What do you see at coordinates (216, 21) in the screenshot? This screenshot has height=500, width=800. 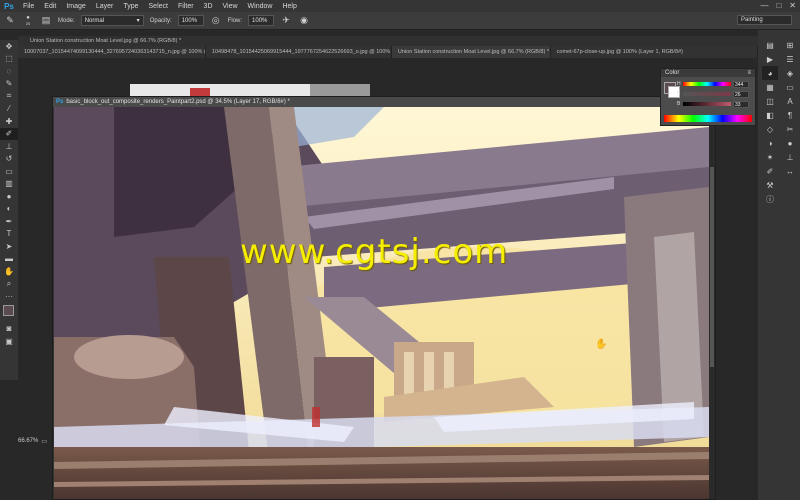 I see `opacity-pressure-icon: ◎` at bounding box center [216, 21].